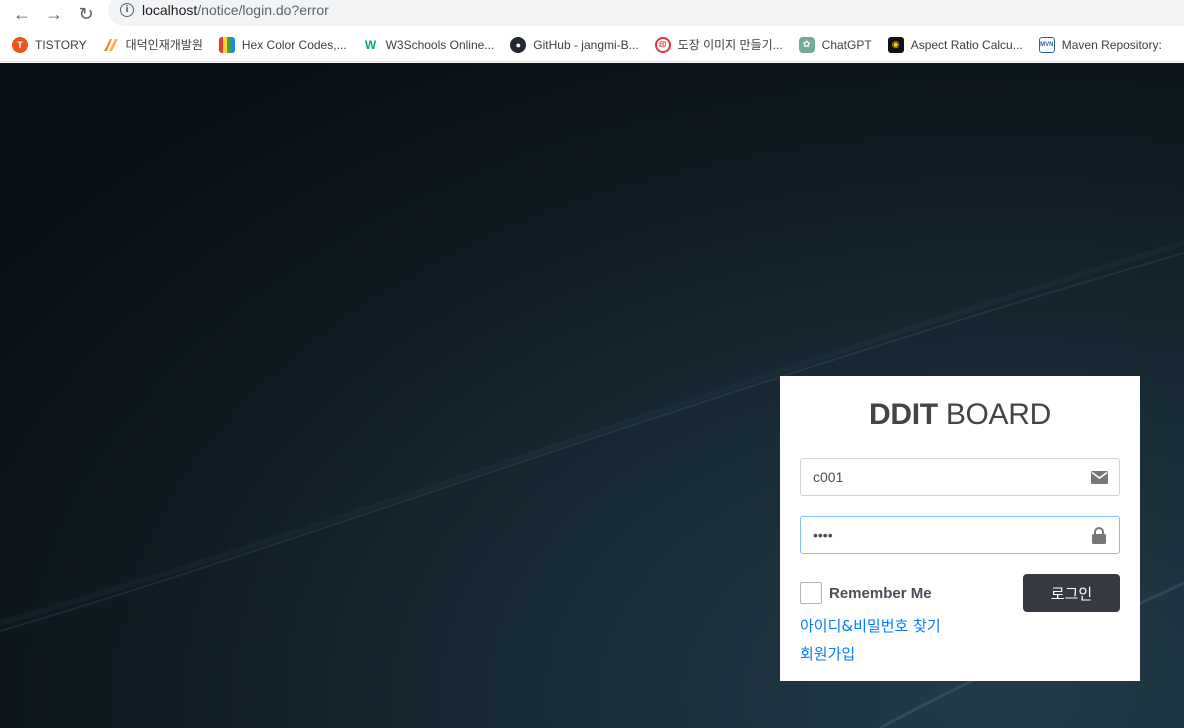 The width and height of the screenshot is (1184, 728). I want to click on aspect-ratio-icon: ◉, so click(895, 44).